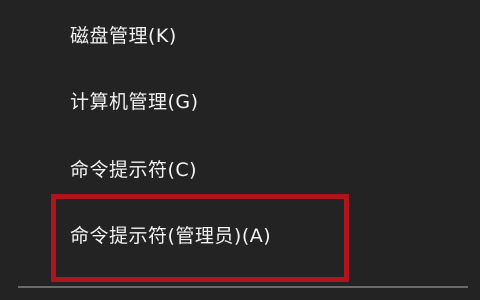 The width and height of the screenshot is (480, 300). I want to click on menu-item-label: 命令提示符(C), so click(134, 169).